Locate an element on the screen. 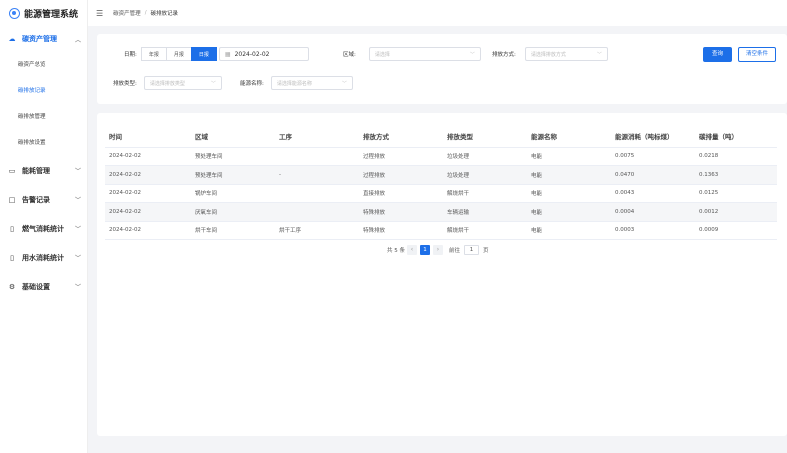 This screenshot has height=453, width=787. date-picker: ▦ 2024-02-02 is located at coordinates (263, 54).